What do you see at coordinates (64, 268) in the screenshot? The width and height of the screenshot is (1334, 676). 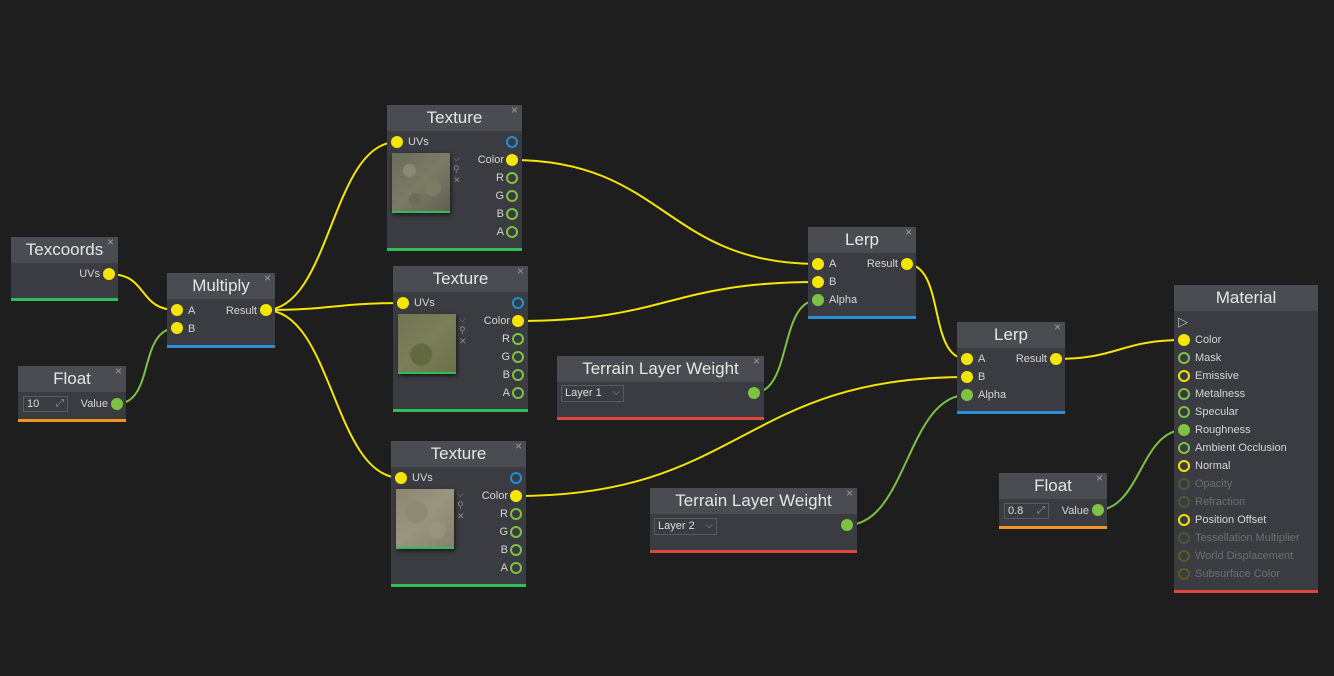 I see `texcoords-node: Texcoords × UVs` at bounding box center [64, 268].